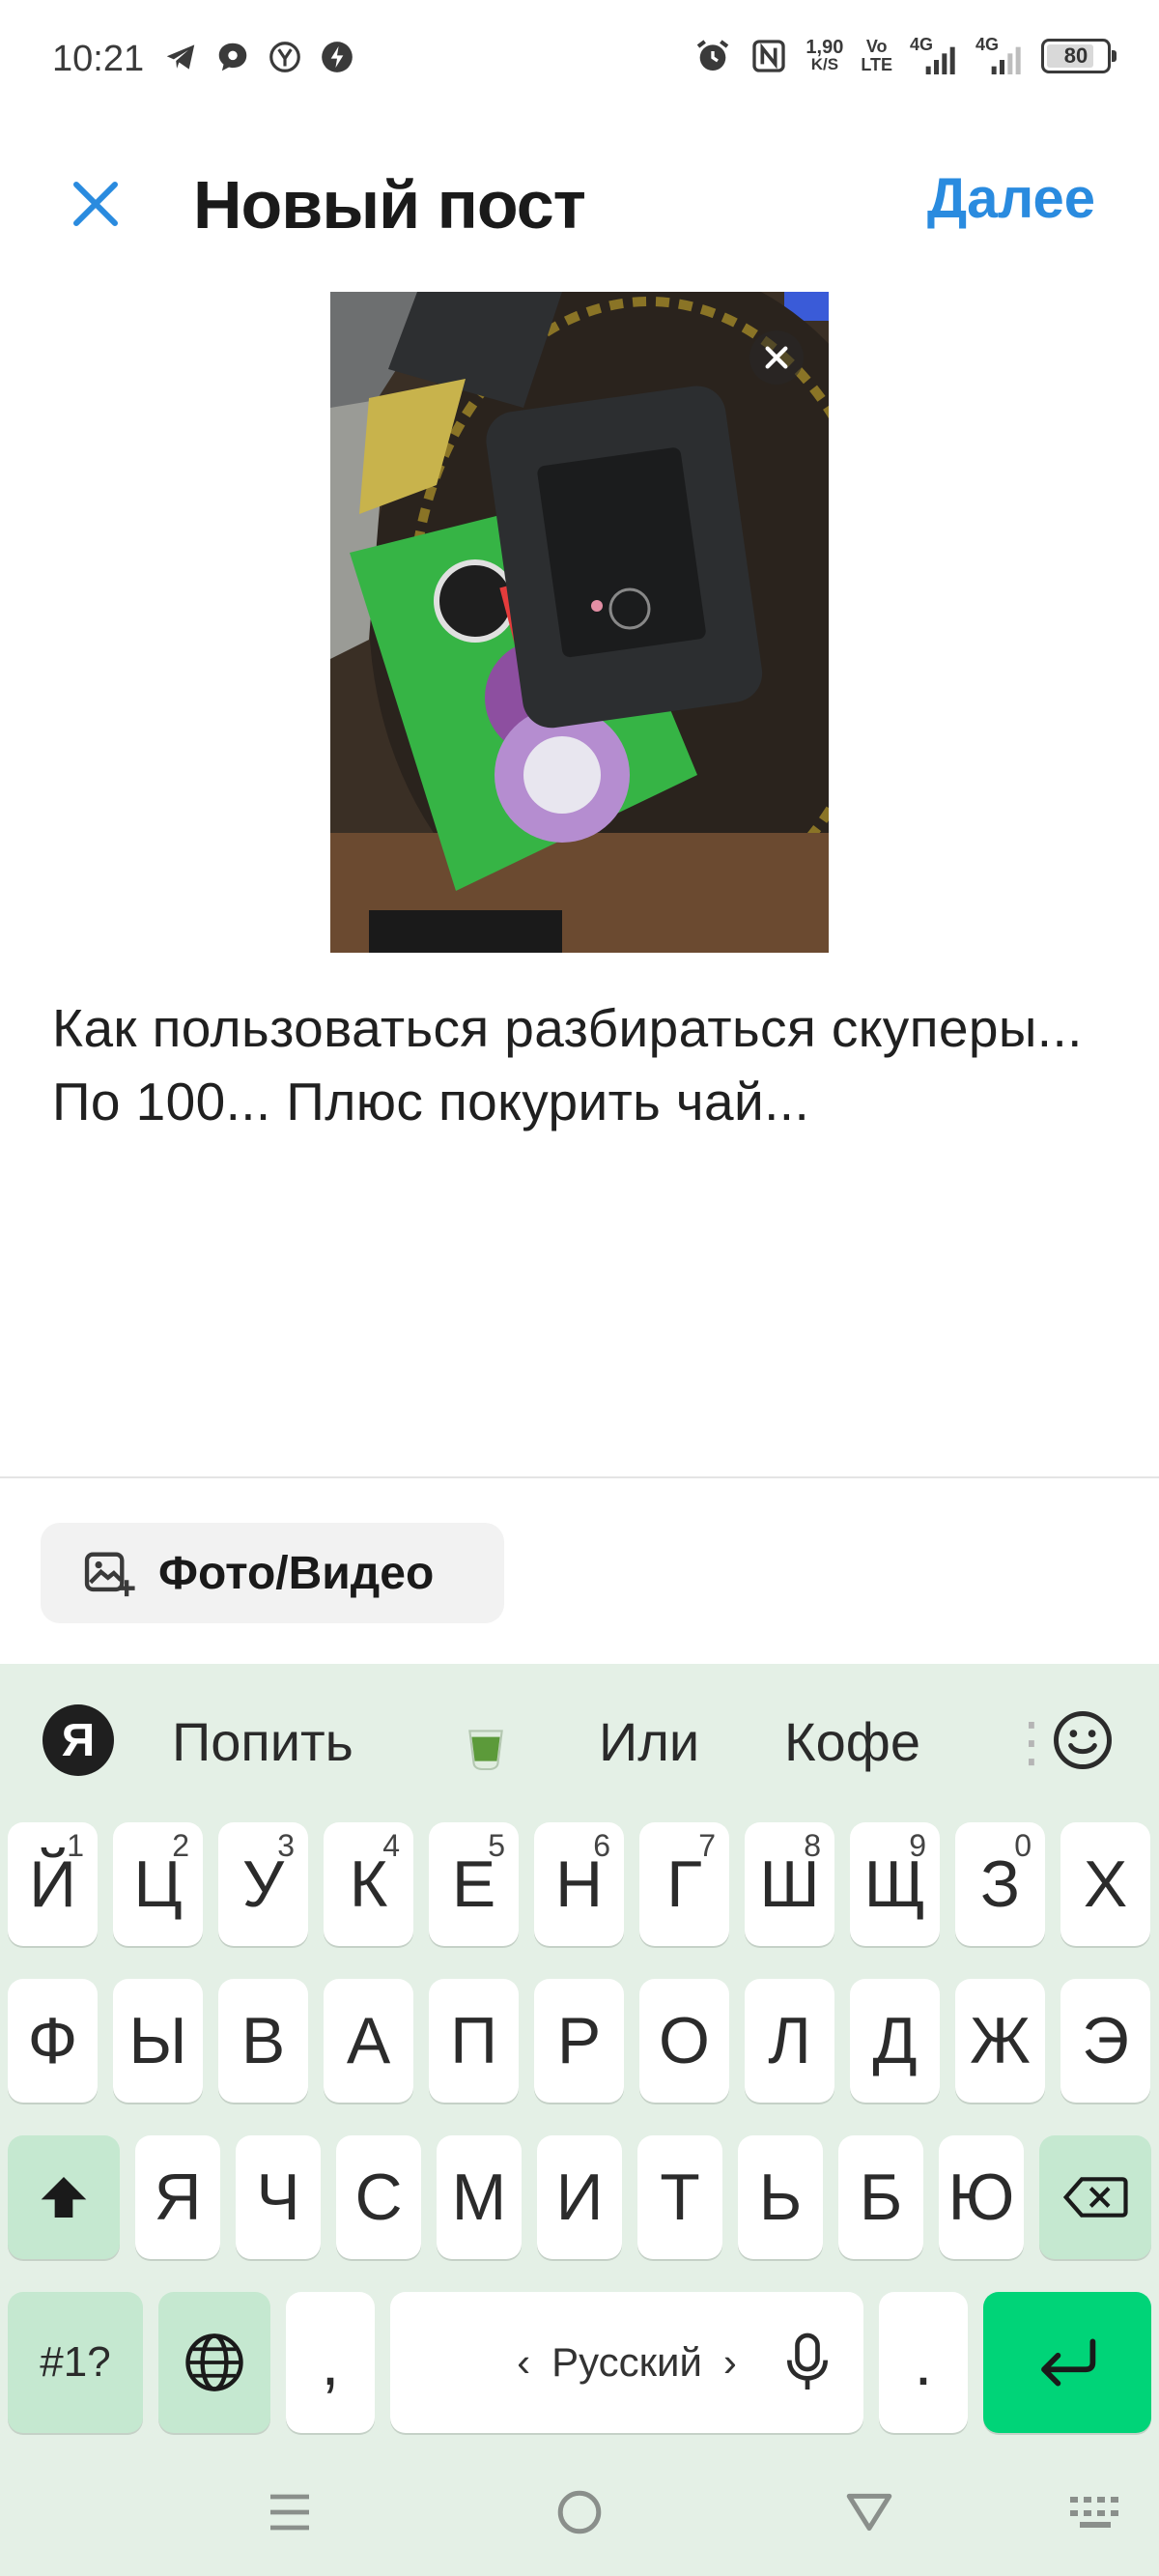  What do you see at coordinates (278, 2197) in the screenshot?
I see `key-ч: Ч` at bounding box center [278, 2197].